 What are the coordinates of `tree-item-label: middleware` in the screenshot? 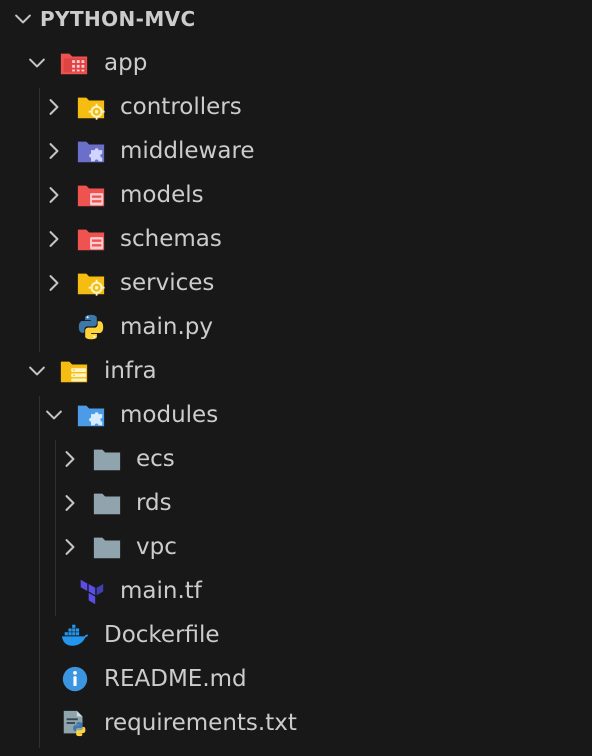 It's located at (187, 151).